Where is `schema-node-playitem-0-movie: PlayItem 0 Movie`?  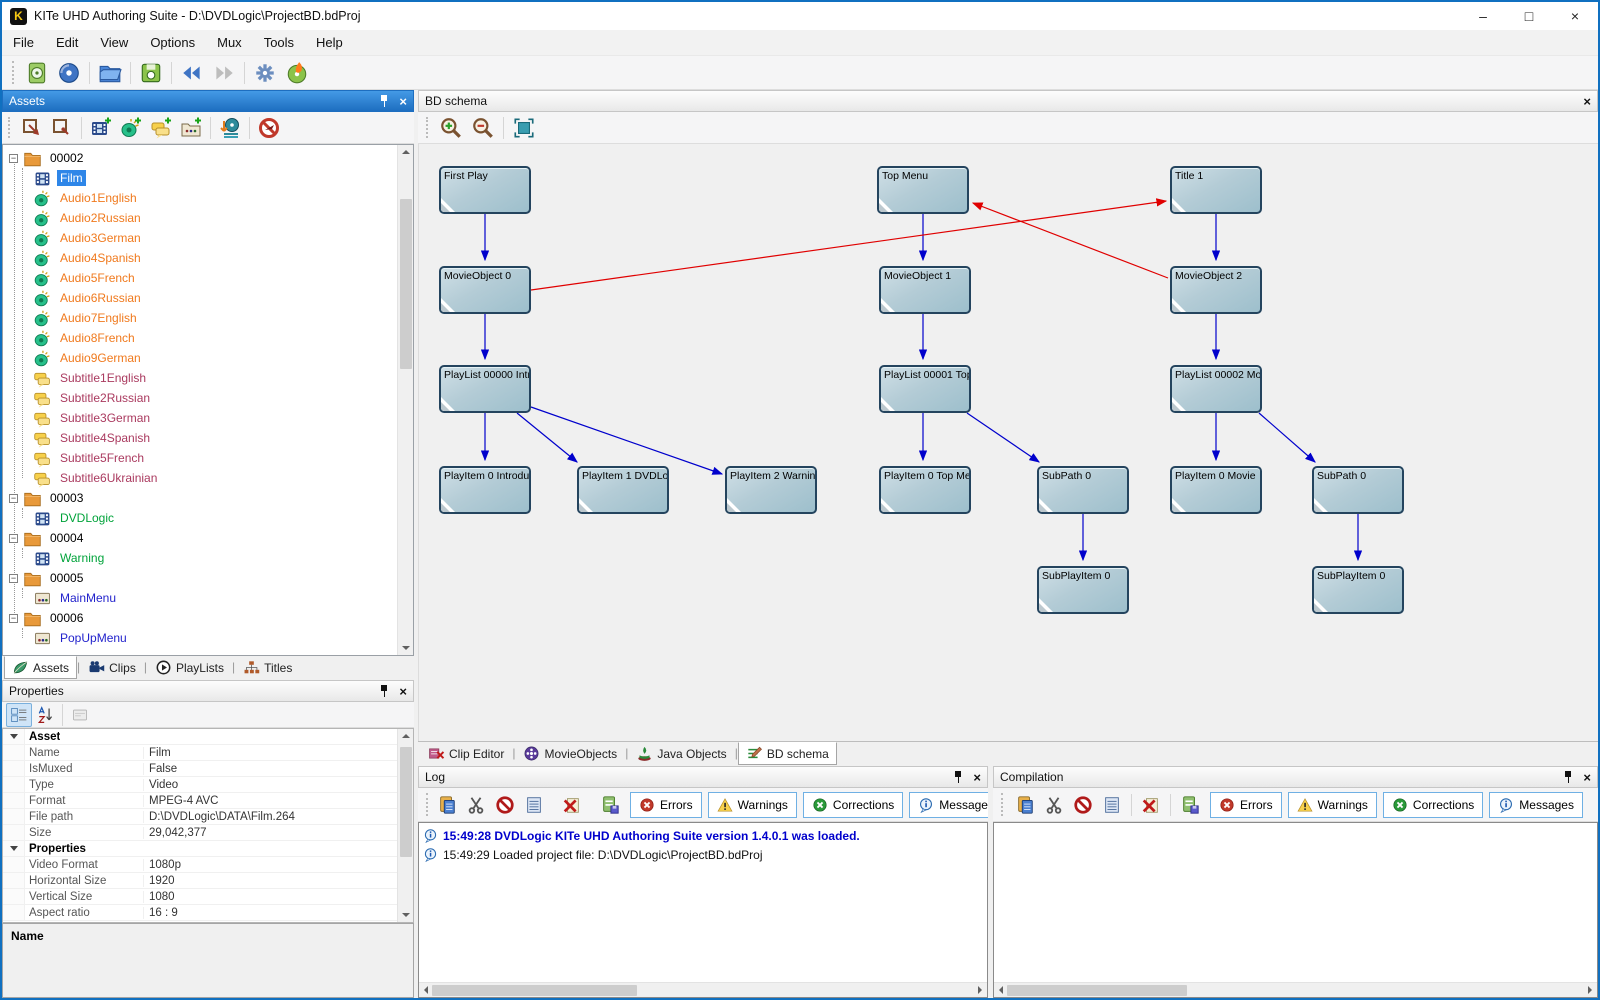
schema-node-playitem-0-movie: PlayItem 0 Movie is located at coordinates (1216, 490).